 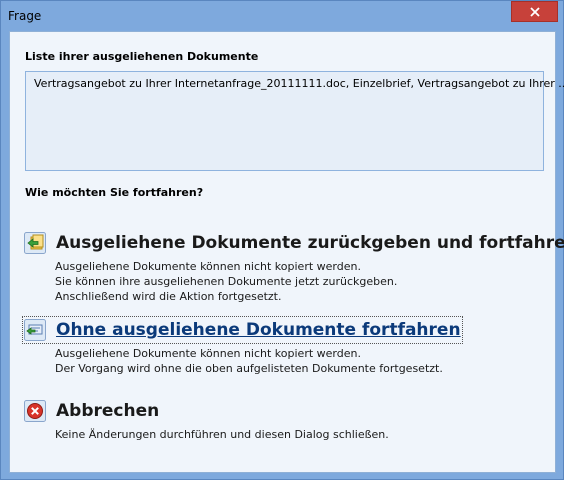 What do you see at coordinates (114, 192) in the screenshot?
I see `question-label: Wie möchten Sie fortfahren?` at bounding box center [114, 192].